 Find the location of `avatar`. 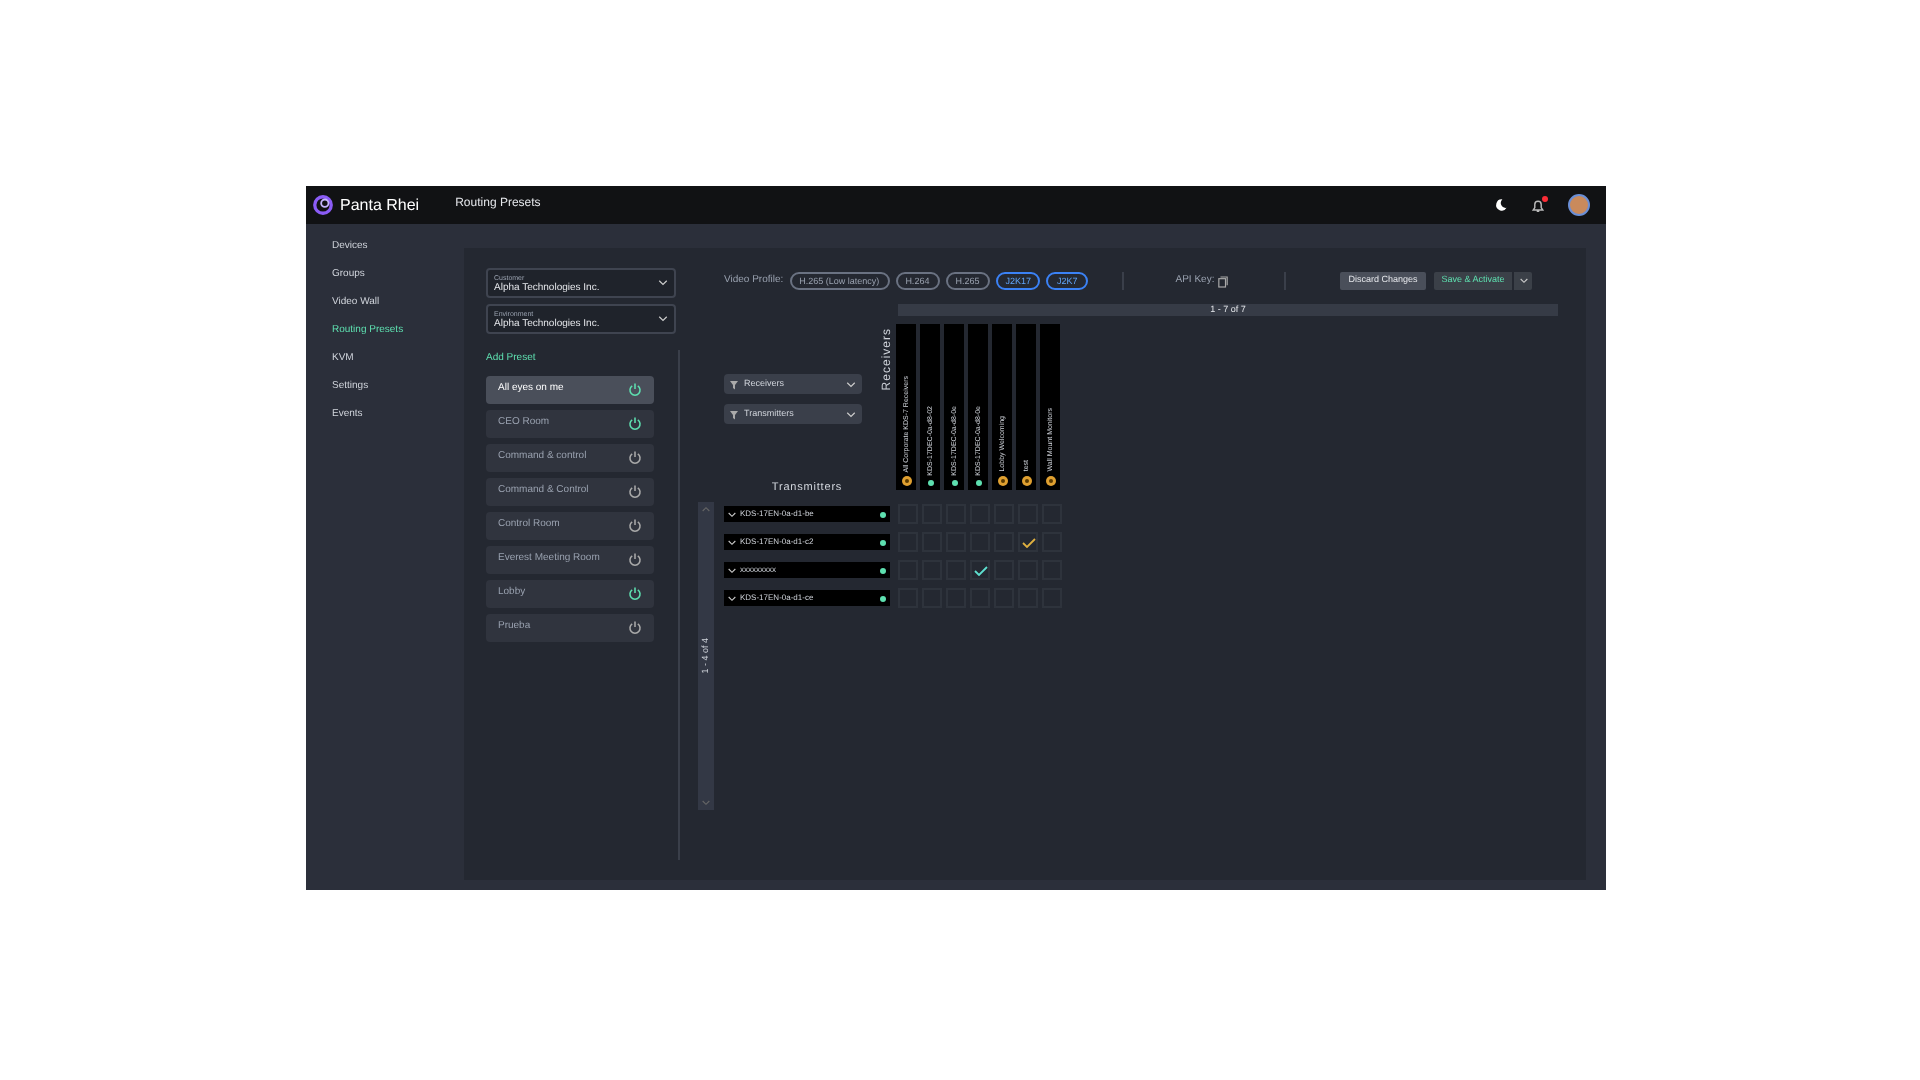

avatar is located at coordinates (1579, 205).